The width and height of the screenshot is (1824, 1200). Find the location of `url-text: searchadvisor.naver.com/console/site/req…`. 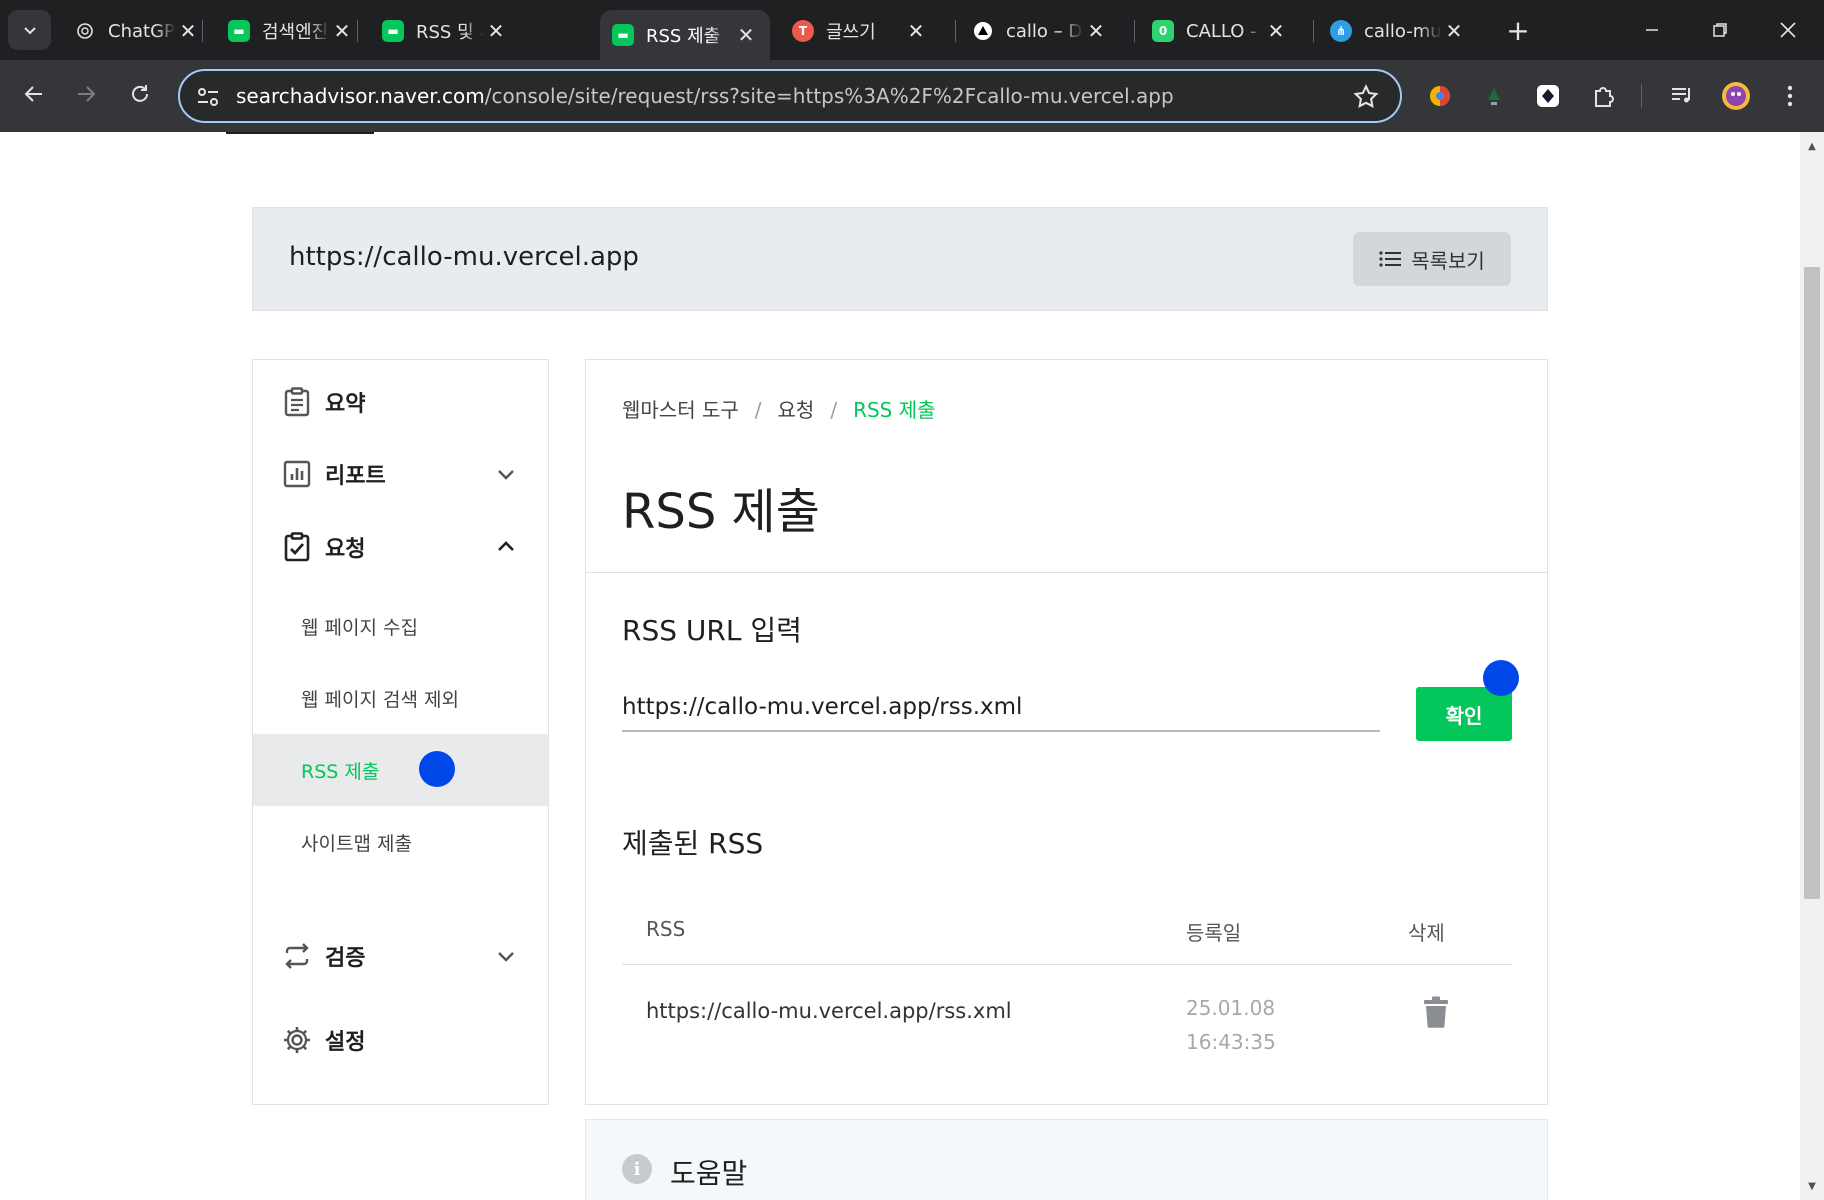

url-text: searchadvisor.naver.com/console/site/req… is located at coordinates (705, 96).